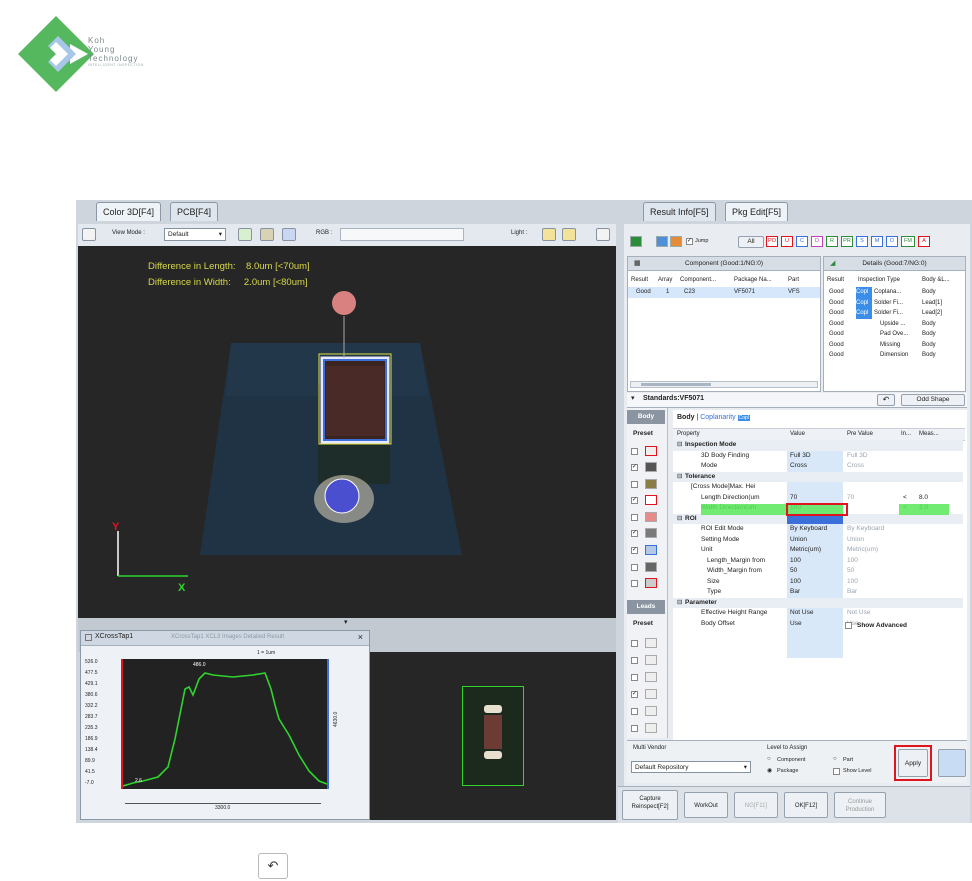  Describe the element at coordinates (877, 241) in the screenshot. I see `filter-button: M` at that location.